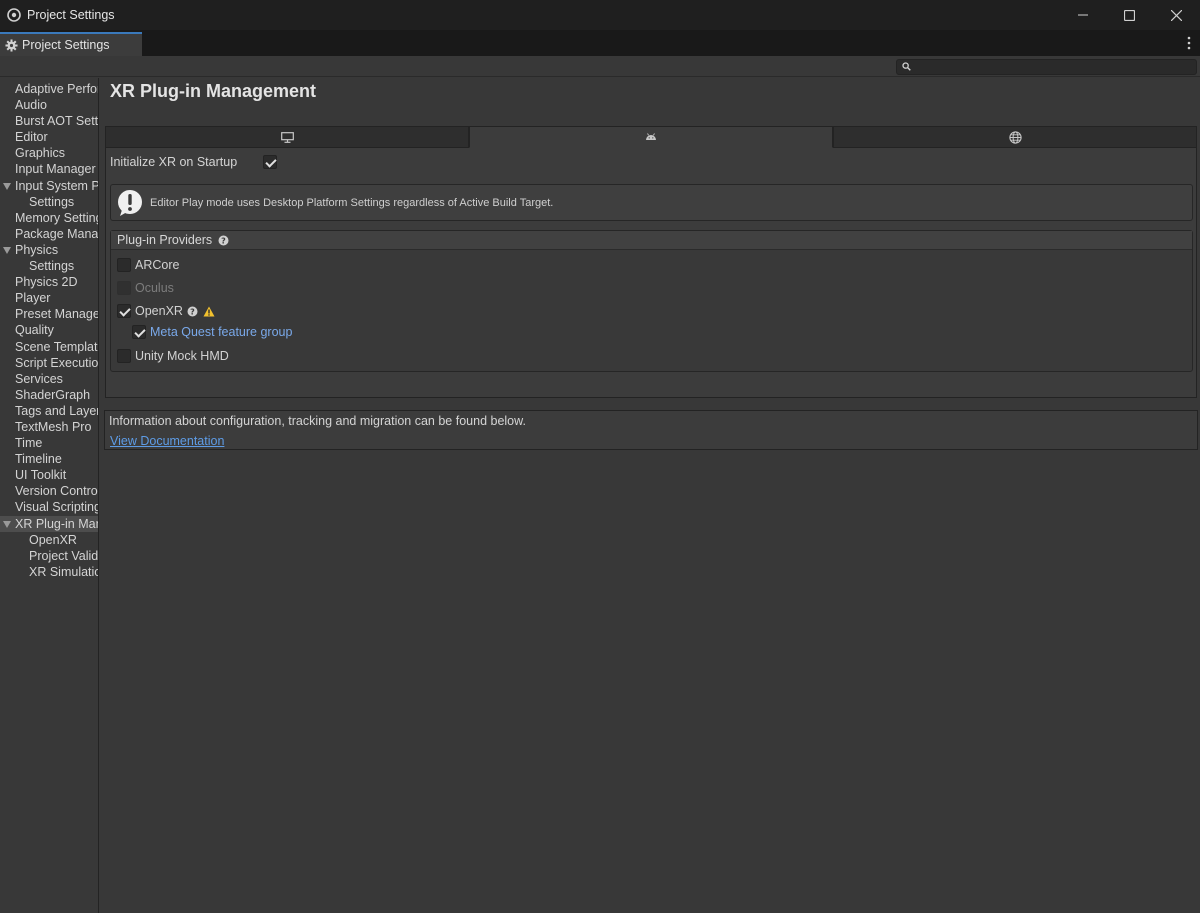 The image size is (1200, 913). What do you see at coordinates (49, 540) in the screenshot?
I see `sidebar-item: OpenXR` at bounding box center [49, 540].